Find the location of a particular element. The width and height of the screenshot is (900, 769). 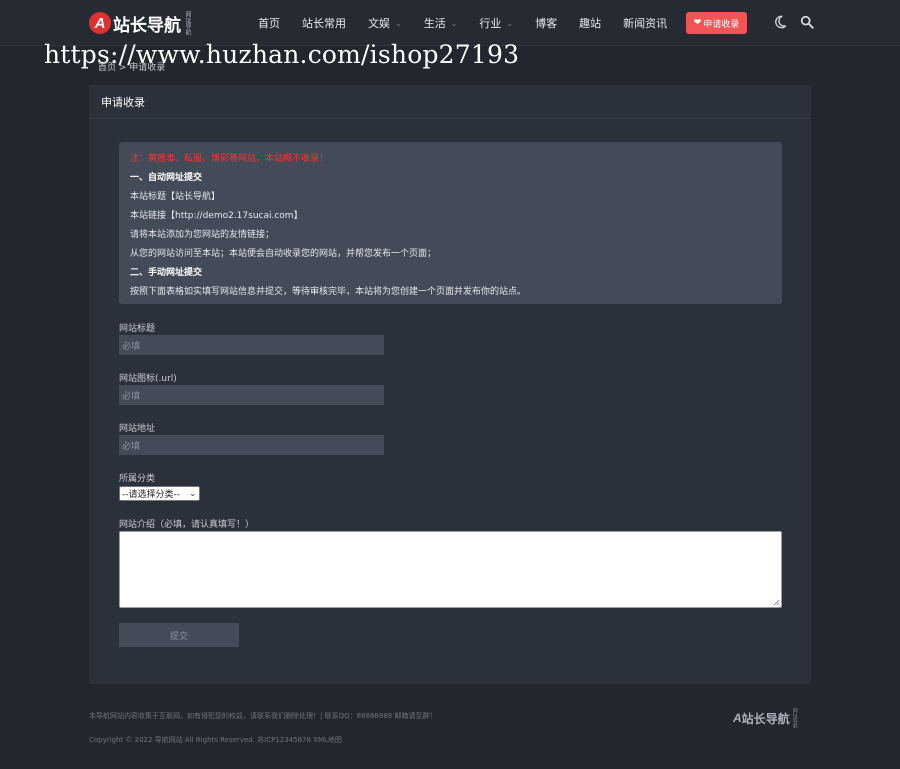

site-url-label: 网站地址 is located at coordinates (137, 429).